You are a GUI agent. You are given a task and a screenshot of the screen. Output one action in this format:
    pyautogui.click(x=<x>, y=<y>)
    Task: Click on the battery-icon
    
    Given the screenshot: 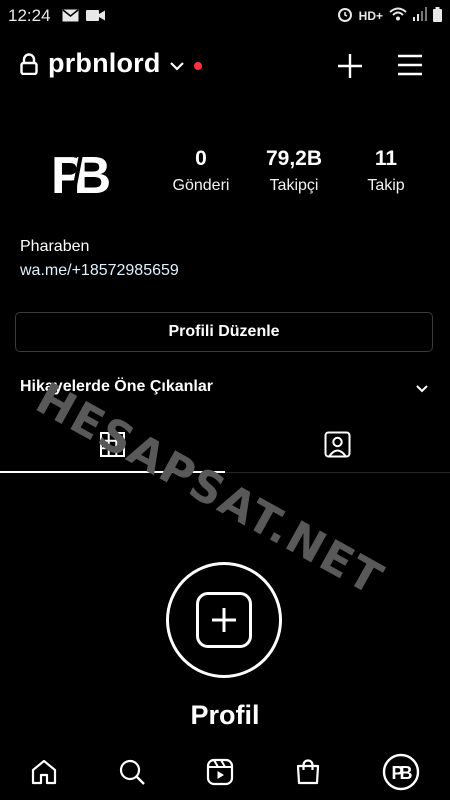 What is the action you would take?
    pyautogui.click(x=437, y=15)
    